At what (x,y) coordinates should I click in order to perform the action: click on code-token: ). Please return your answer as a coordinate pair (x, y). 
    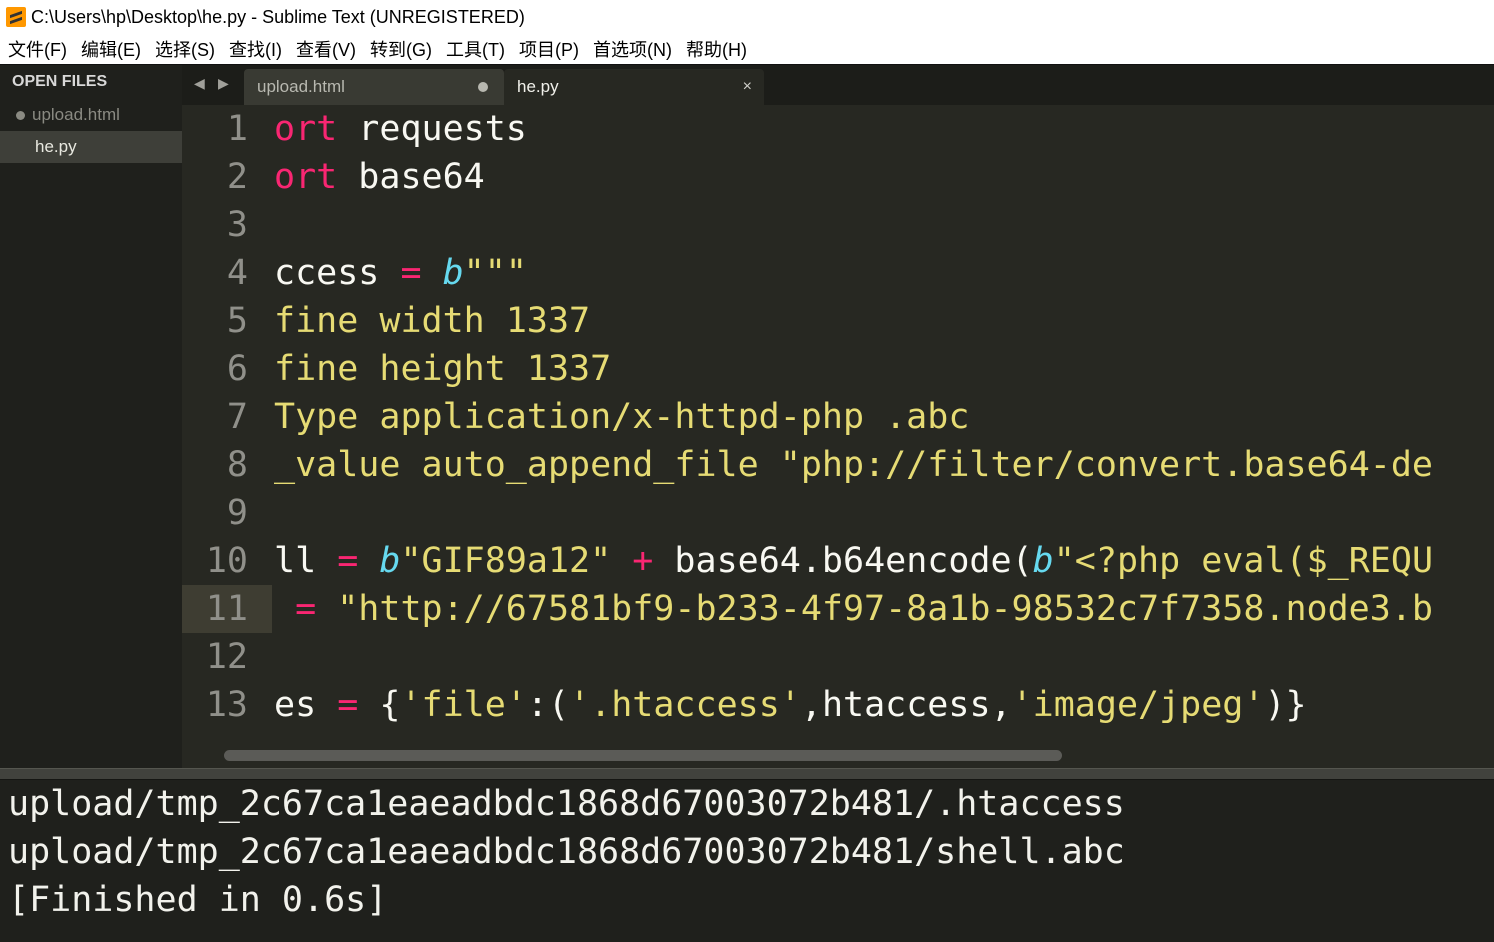
    Looking at the image, I should click on (1275, 705).